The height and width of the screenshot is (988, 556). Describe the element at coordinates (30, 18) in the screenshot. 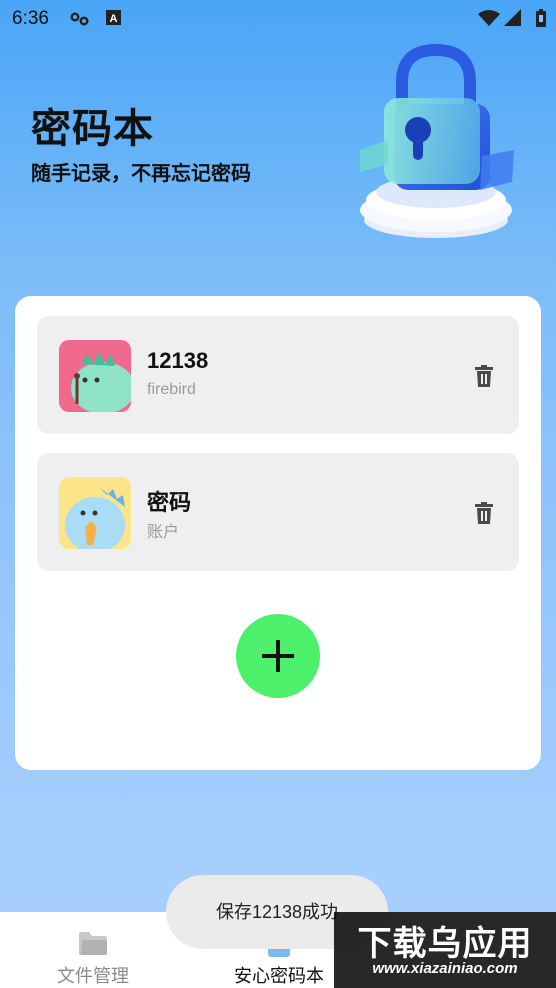

I see `status-time: 6:36` at that location.